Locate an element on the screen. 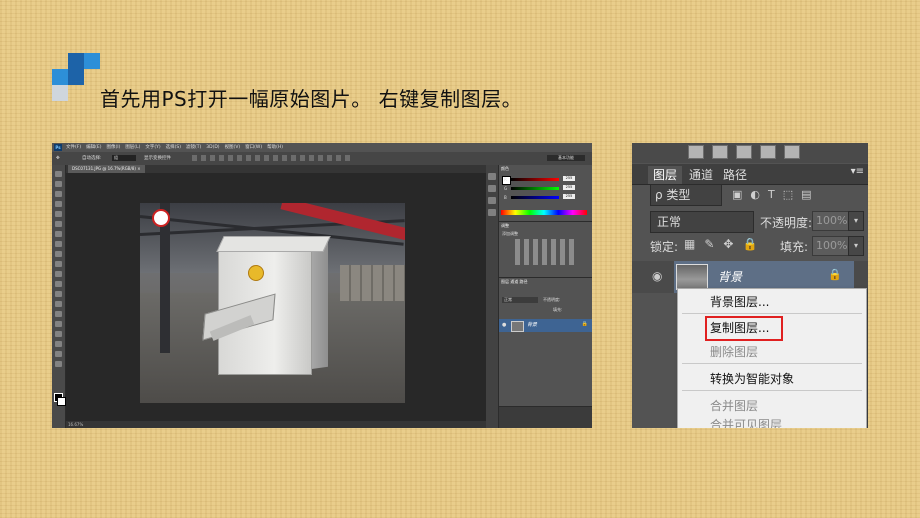 This screenshot has width=920, height=518. adjustments-tab: 调整 is located at coordinates (505, 225).